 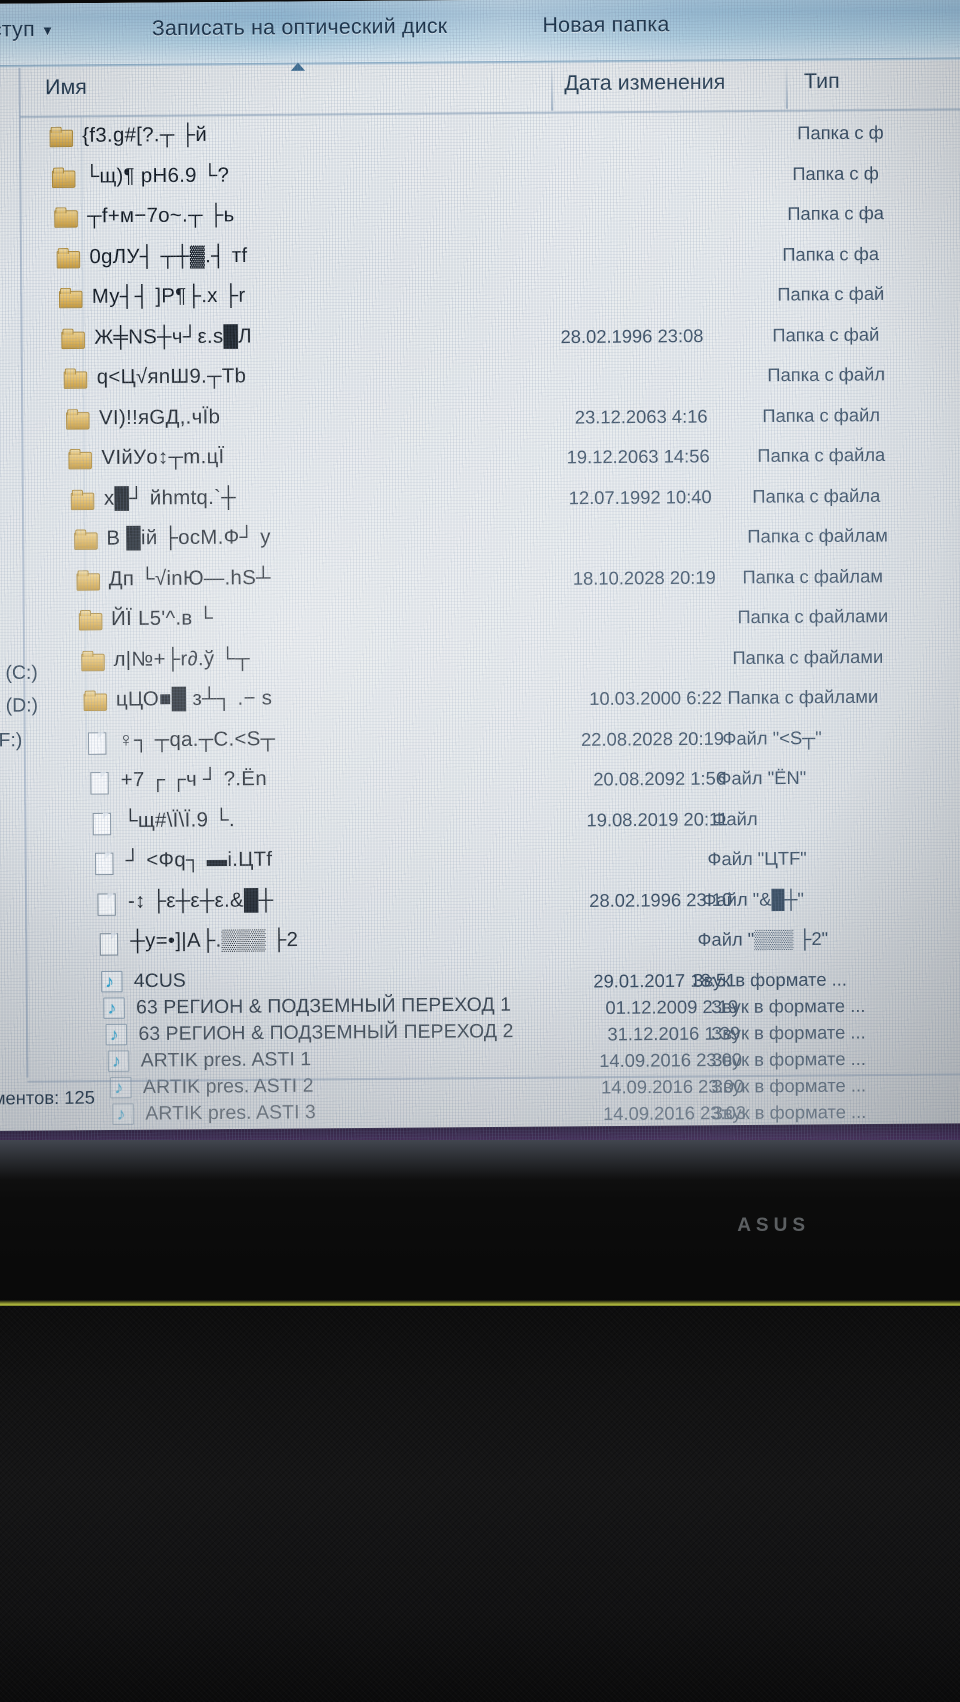 What do you see at coordinates (194, 699) in the screenshot?
I see `file-name-label: цЦО■█ з┴┐ .− s` at bounding box center [194, 699].